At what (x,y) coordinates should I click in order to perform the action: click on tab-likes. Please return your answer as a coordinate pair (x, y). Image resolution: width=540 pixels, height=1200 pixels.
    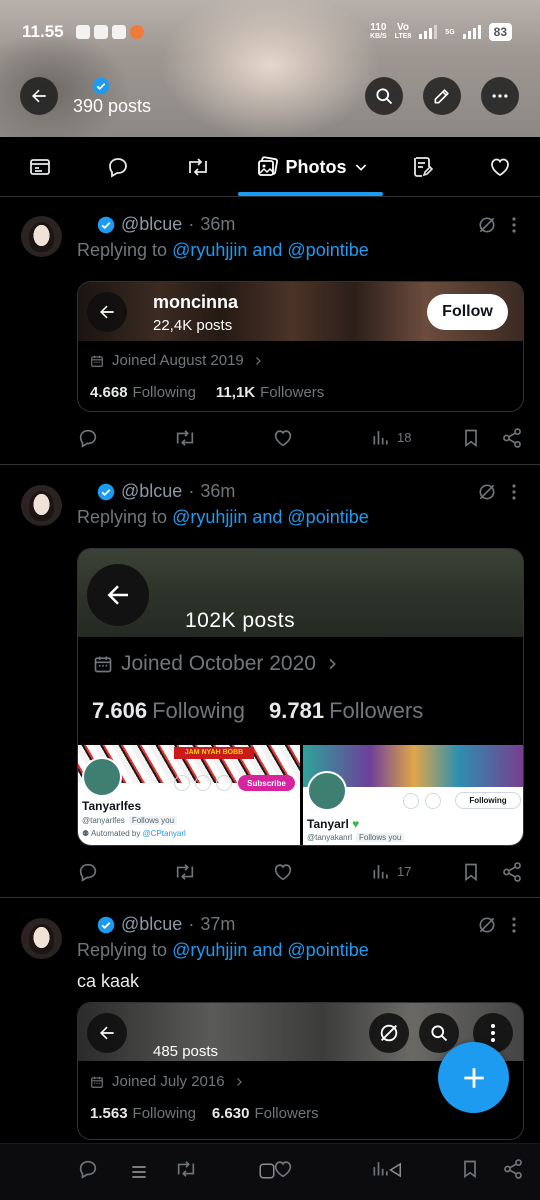
    Looking at the image, I should click on (500, 167).